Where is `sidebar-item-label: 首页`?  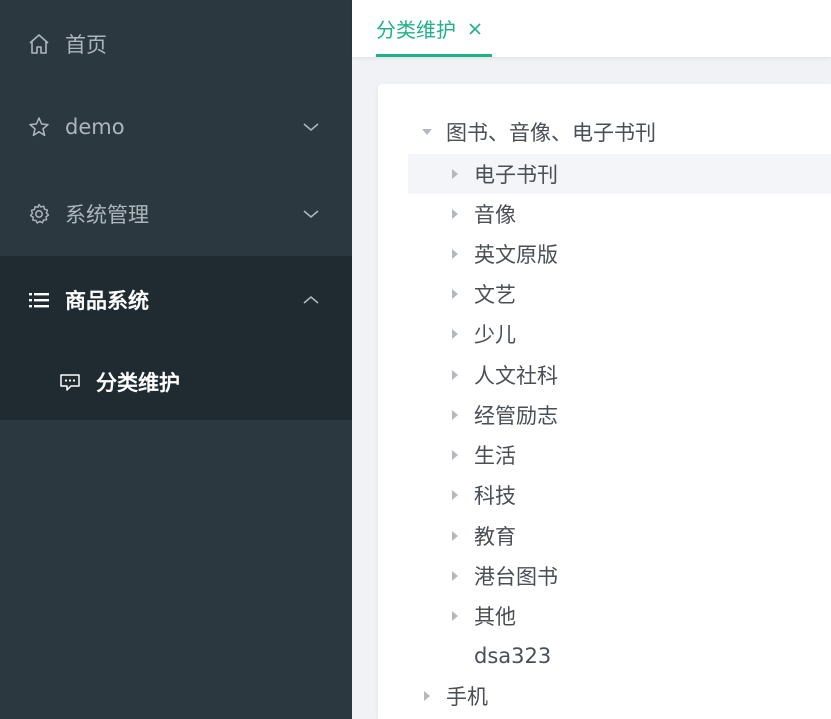
sidebar-item-label: 首页 is located at coordinates (86, 44).